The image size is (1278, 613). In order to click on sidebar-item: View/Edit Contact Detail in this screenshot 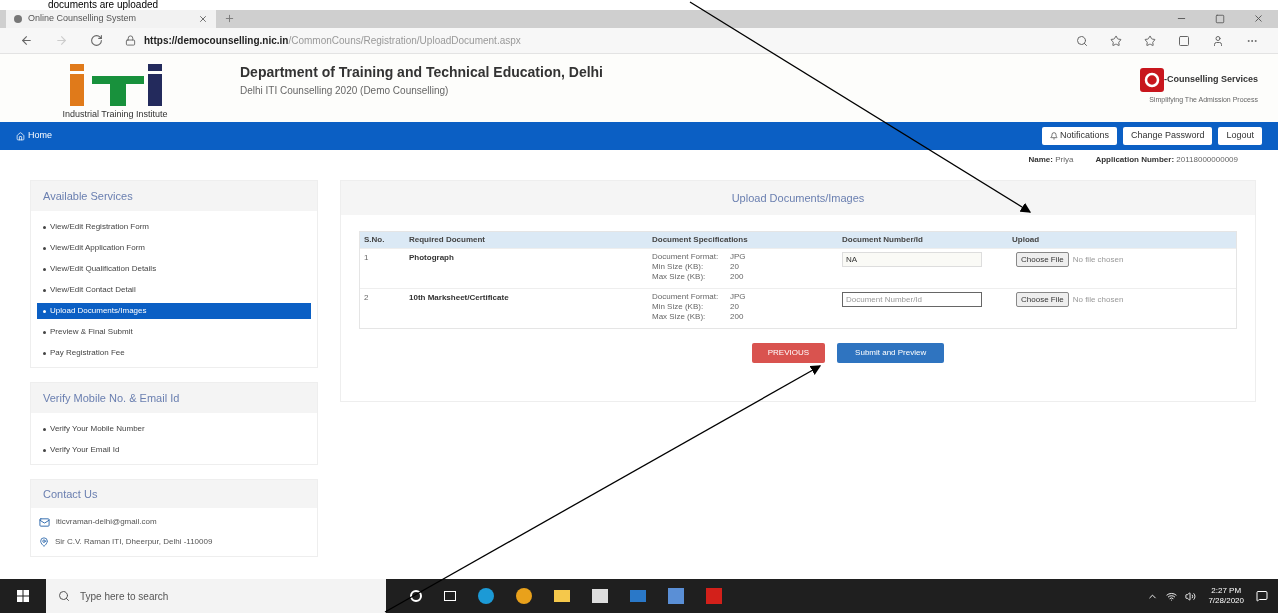, I will do `click(174, 290)`.